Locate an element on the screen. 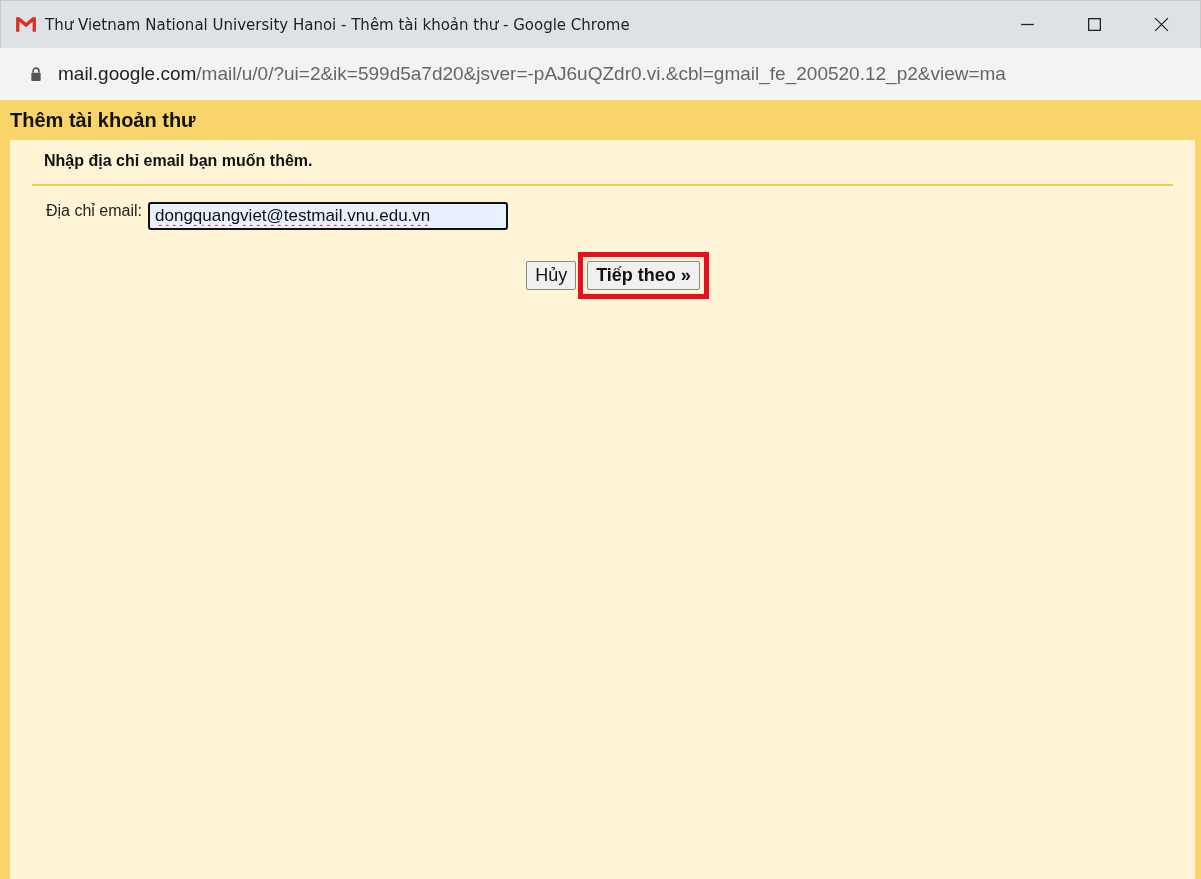 The width and height of the screenshot is (1201, 879). maximize-icon is located at coordinates (1094, 24).